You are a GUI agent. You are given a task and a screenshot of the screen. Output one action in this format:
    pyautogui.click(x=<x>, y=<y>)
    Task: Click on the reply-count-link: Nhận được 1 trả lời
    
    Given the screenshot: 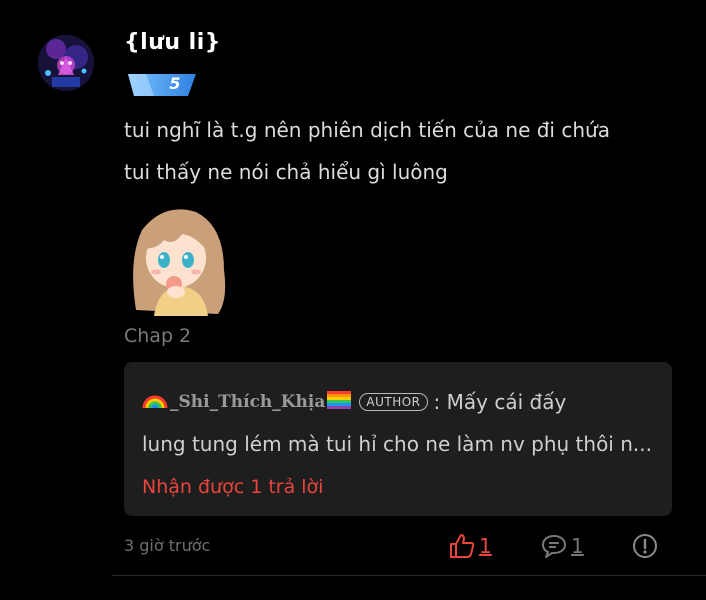 What is the action you would take?
    pyautogui.click(x=232, y=487)
    